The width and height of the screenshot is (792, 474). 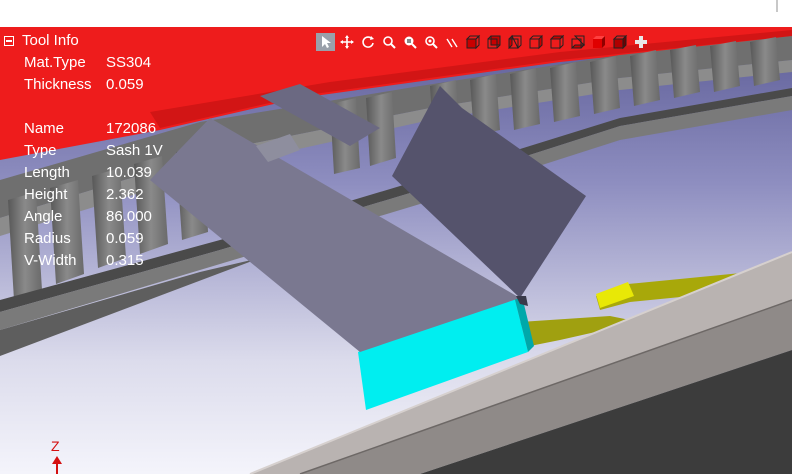 I want to click on row-label: V-Width, so click(x=50, y=260).